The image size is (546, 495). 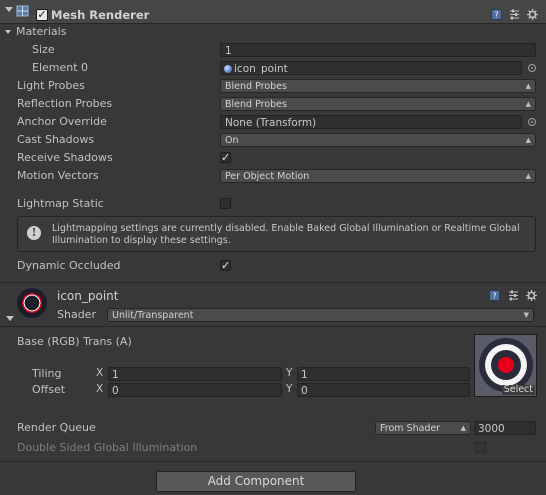 What do you see at coordinates (225, 265) in the screenshot?
I see `dynamic-occluded-checkbox: ✓` at bounding box center [225, 265].